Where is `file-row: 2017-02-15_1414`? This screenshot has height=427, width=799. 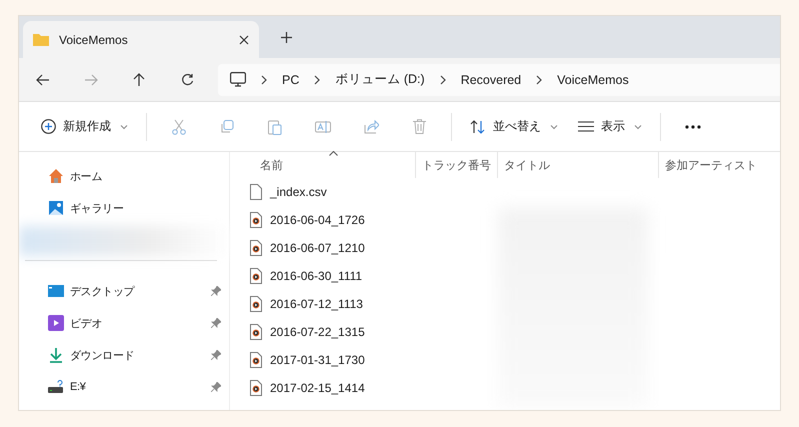
file-row: 2017-02-15_1414 is located at coordinates (505, 388).